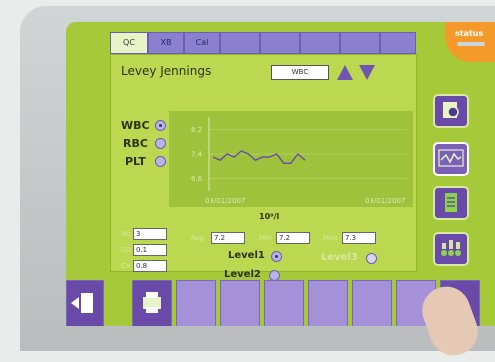 This screenshot has width=495, height=362. Describe the element at coordinates (469, 33) in the screenshot. I see `status-text: status` at that location.